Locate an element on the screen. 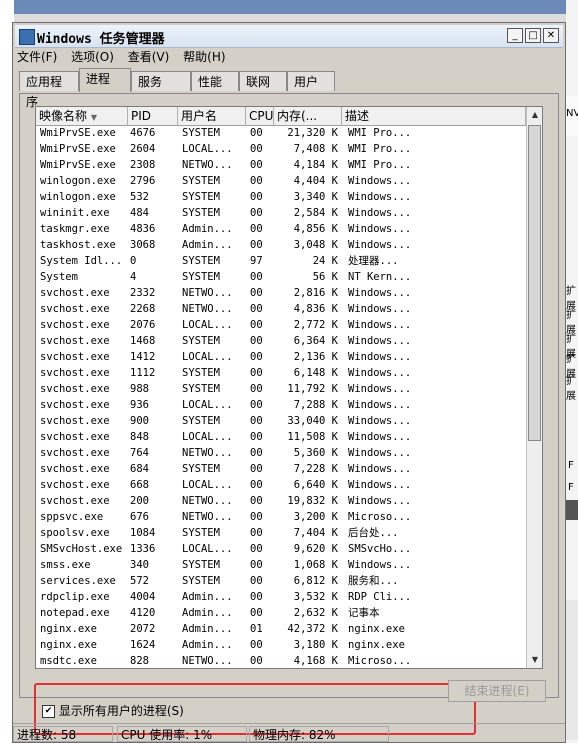 Image resolution: width=578 pixels, height=743 pixels. menu-file: 文件(F) is located at coordinates (37, 57).